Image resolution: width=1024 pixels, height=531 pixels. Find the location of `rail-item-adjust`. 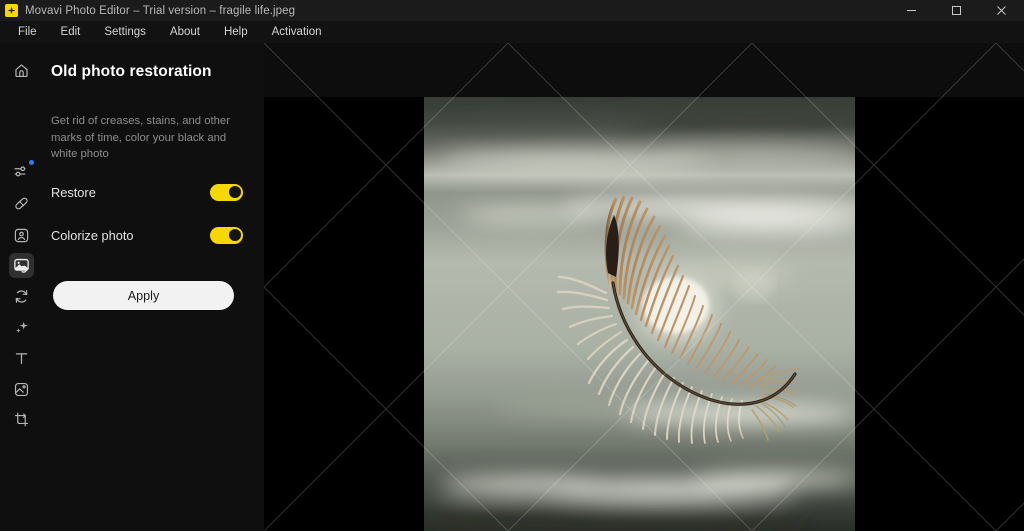

rail-item-adjust is located at coordinates (21, 171).